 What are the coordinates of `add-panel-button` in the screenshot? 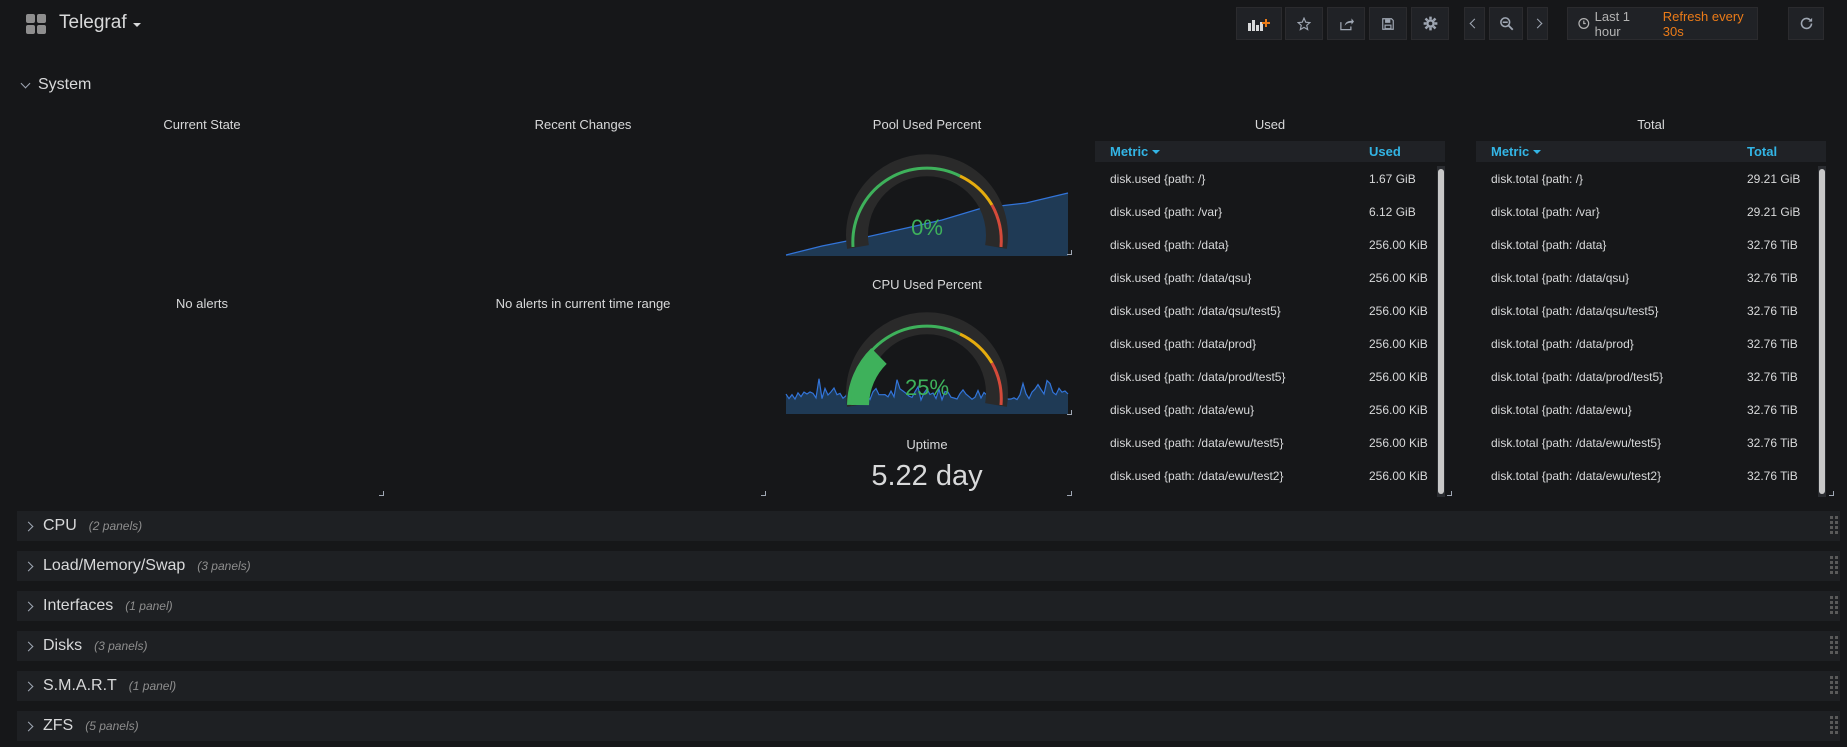 It's located at (1259, 23).